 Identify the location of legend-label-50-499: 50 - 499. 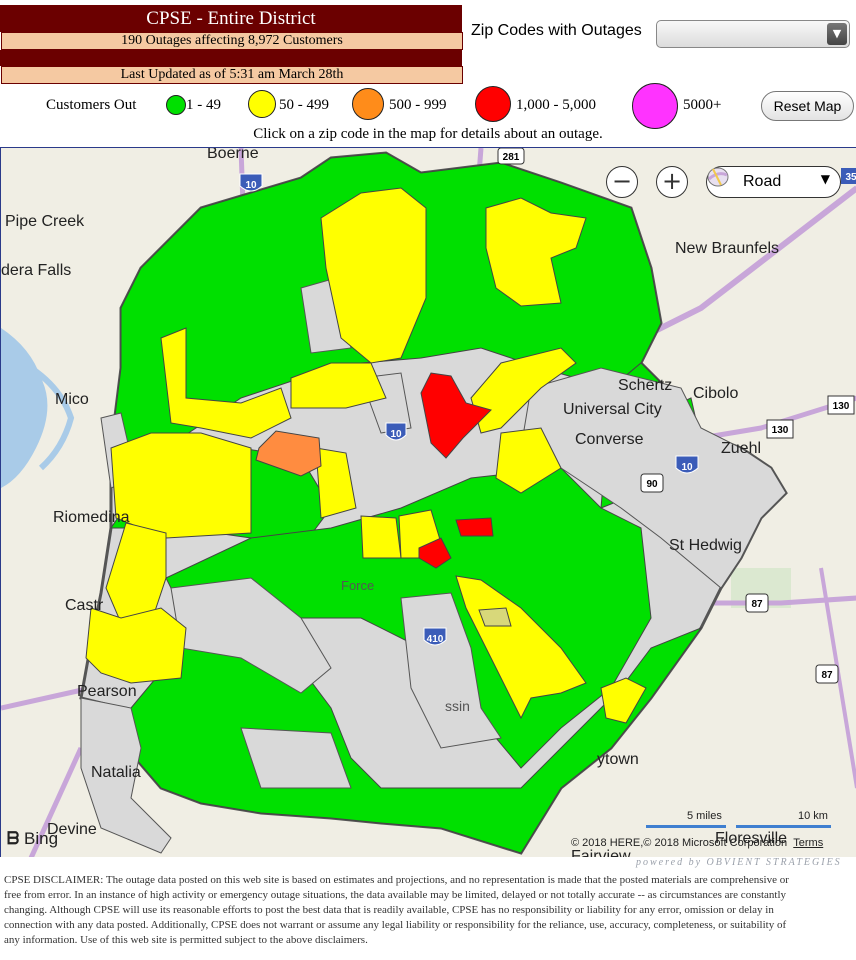
(304, 105).